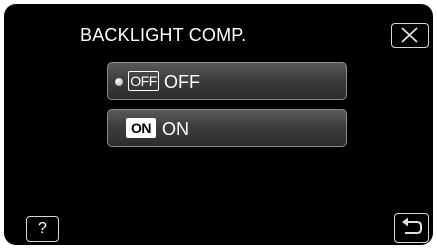  I want to click on selected-bullet-icon, so click(119, 82).